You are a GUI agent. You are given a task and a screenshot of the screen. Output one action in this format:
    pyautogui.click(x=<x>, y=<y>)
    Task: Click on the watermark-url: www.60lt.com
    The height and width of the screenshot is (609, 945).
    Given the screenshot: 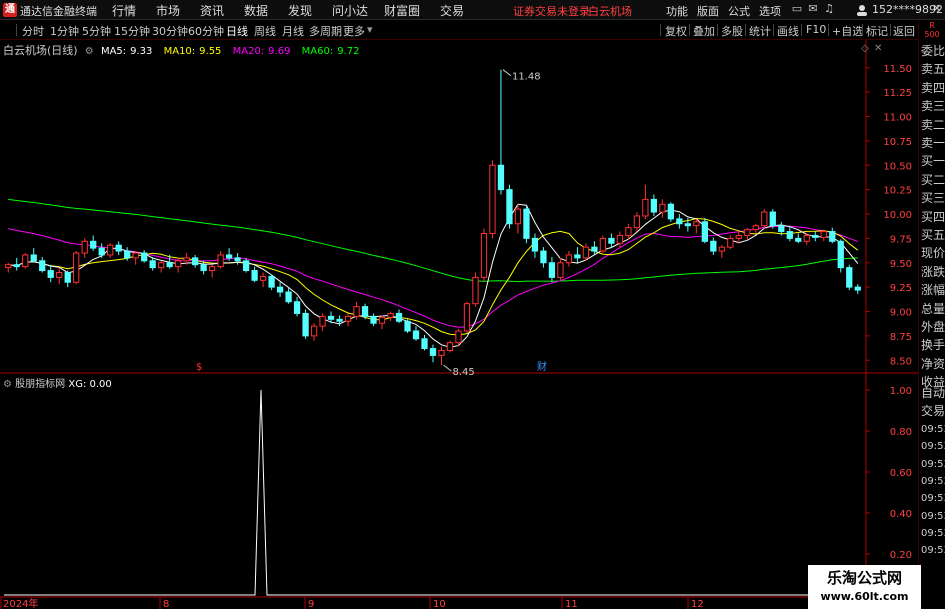 What is the action you would take?
    pyautogui.click(x=864, y=596)
    